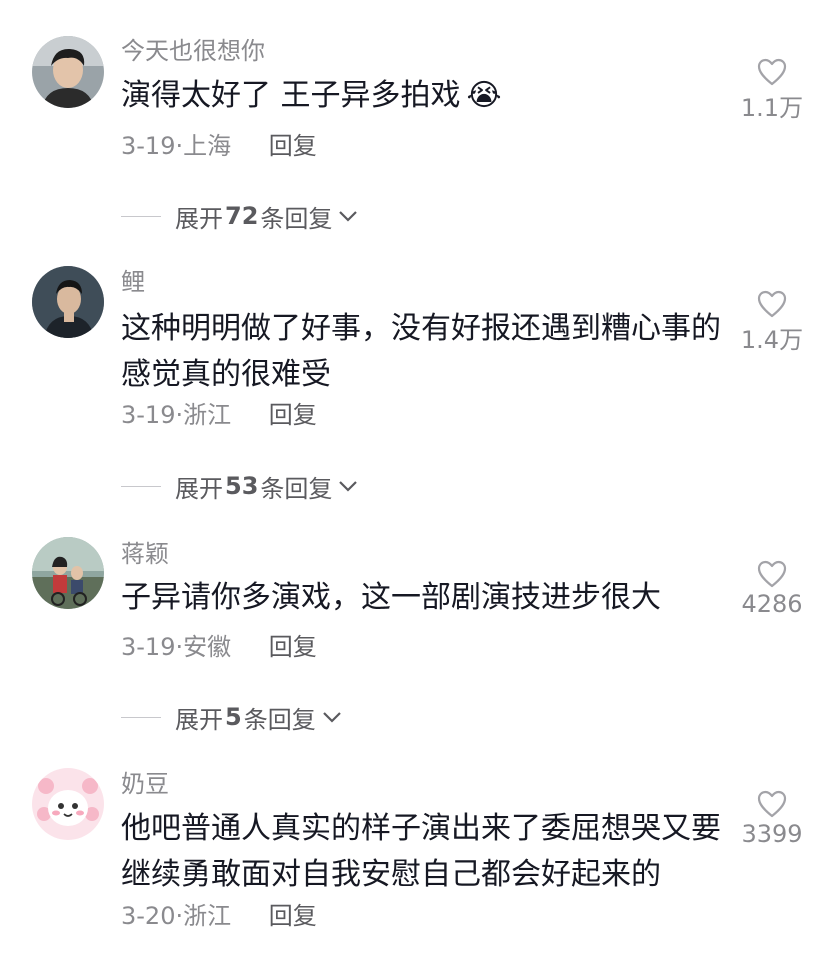  I want to click on reply-count: 72, so click(242, 216).